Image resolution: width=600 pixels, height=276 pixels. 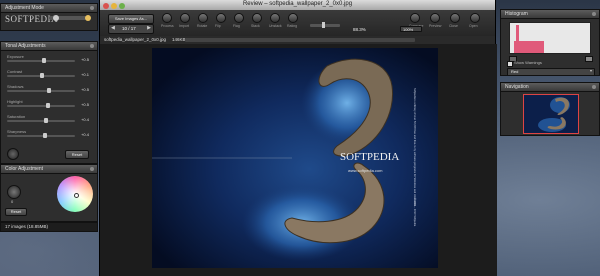 I want to click on tonal-reset-button: Reset, so click(x=77, y=154).